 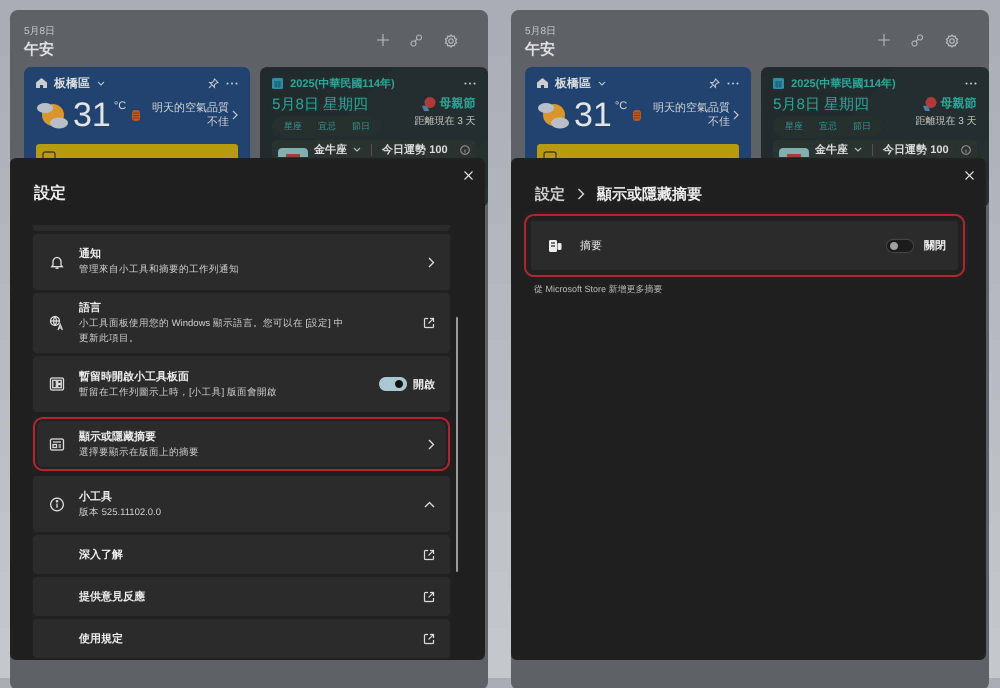 What do you see at coordinates (57, 262) in the screenshot?
I see `bell-icon` at bounding box center [57, 262].